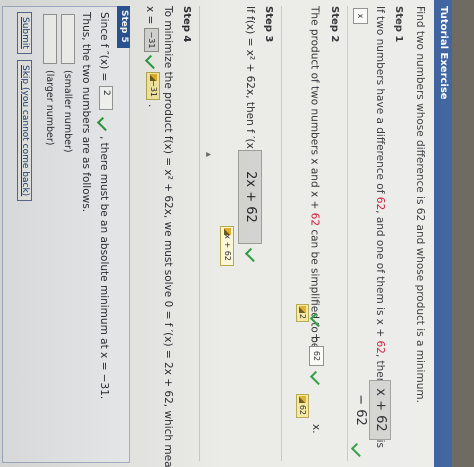 This screenshot has width=474, height=467. Describe the element at coordinates (250, 197) in the screenshot. I see `step3-answer-box: 2x + 62` at that location.